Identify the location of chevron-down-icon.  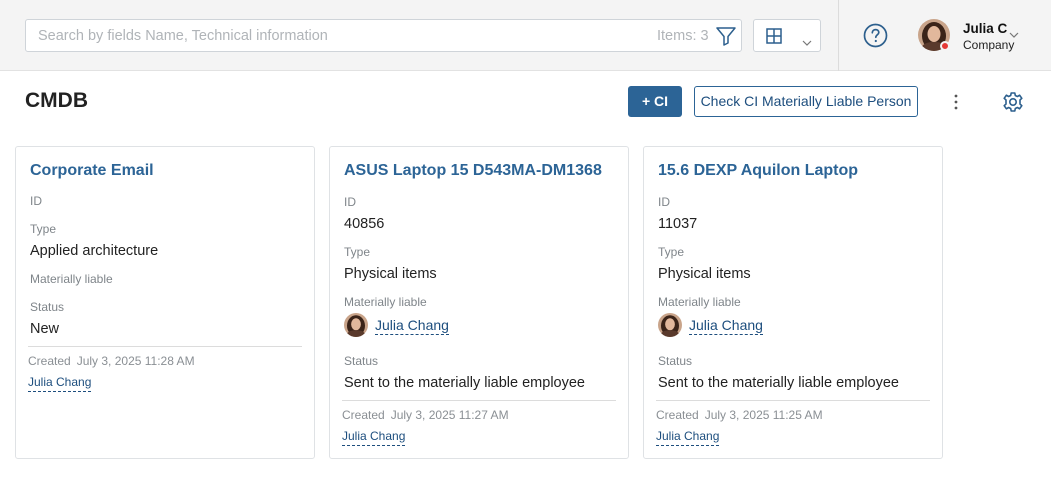
(807, 42).